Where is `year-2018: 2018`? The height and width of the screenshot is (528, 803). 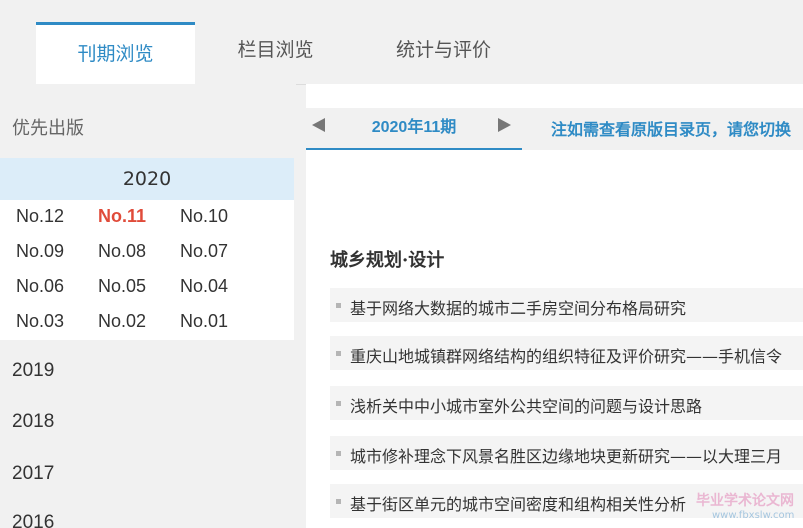
year-2018: 2018 is located at coordinates (33, 422).